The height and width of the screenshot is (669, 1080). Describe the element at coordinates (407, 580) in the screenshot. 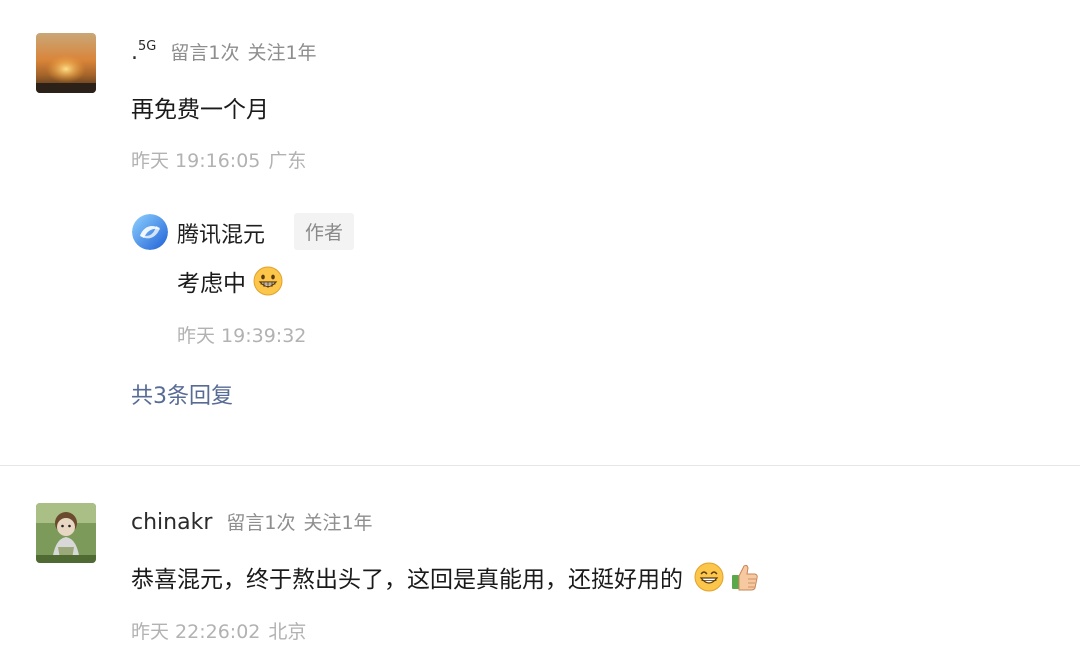

I see `comment-text: 恭喜混元，终于熬出头了，这回是真能用，还挺好用的` at that location.